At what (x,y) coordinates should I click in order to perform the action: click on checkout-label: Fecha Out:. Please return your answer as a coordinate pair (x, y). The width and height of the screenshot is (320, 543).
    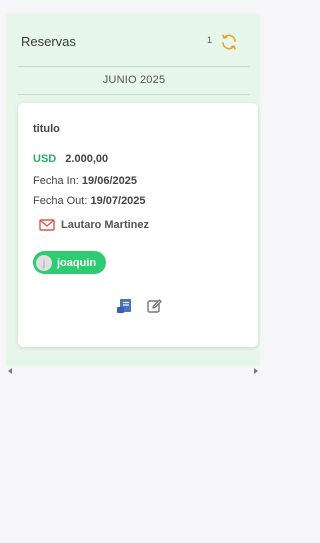
    Looking at the image, I should click on (60, 201).